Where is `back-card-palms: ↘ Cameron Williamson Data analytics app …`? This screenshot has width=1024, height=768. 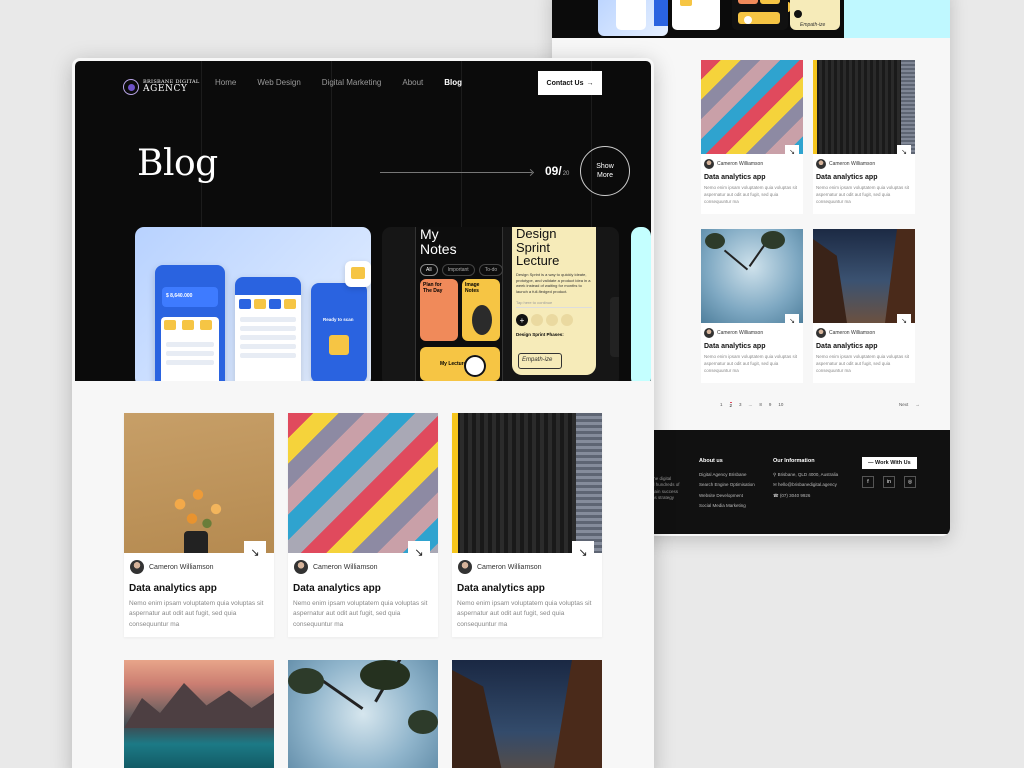
back-card-palms: ↘ Cameron Williamson Data analytics app … is located at coordinates (752, 306).